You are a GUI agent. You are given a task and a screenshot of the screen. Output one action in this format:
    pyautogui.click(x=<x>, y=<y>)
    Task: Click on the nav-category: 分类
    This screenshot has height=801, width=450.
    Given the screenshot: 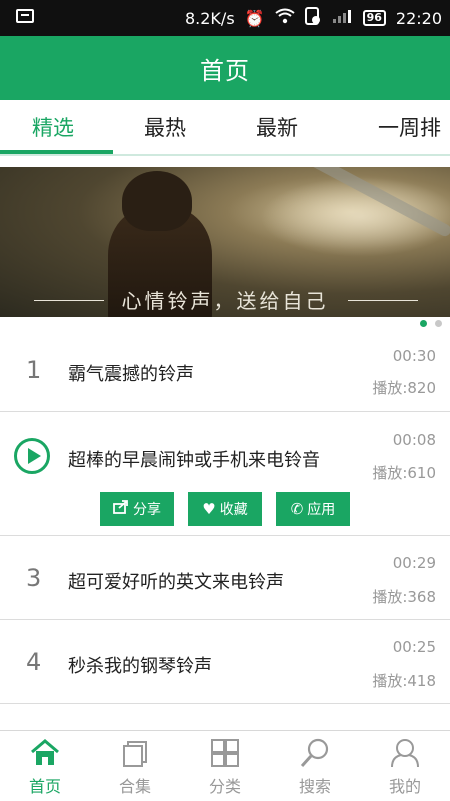 What is the action you would take?
    pyautogui.click(x=225, y=766)
    